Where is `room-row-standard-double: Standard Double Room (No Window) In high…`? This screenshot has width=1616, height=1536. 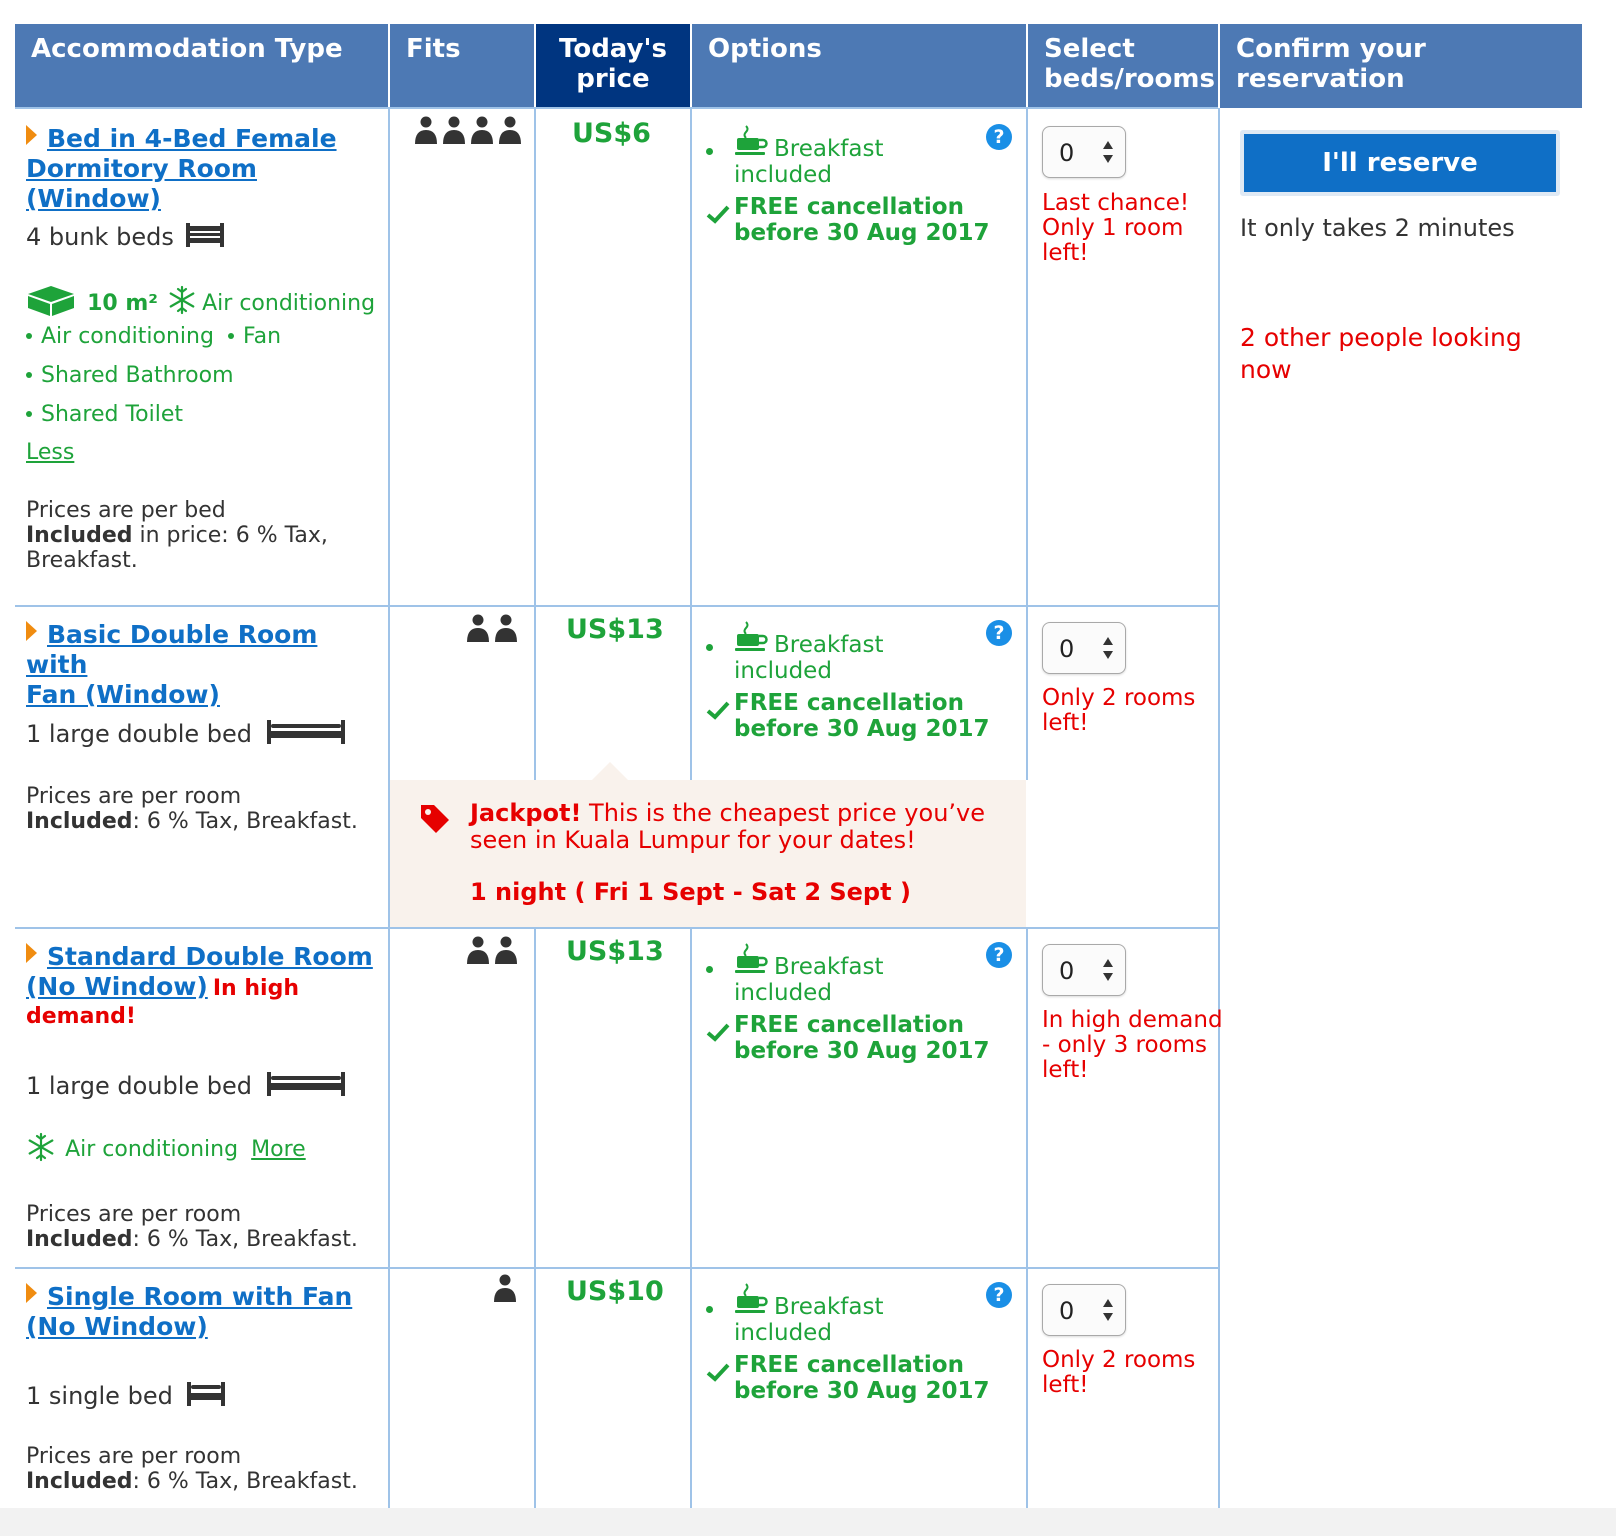 room-row-standard-double: Standard Double Room (No Window) In high… is located at coordinates (206, 987).